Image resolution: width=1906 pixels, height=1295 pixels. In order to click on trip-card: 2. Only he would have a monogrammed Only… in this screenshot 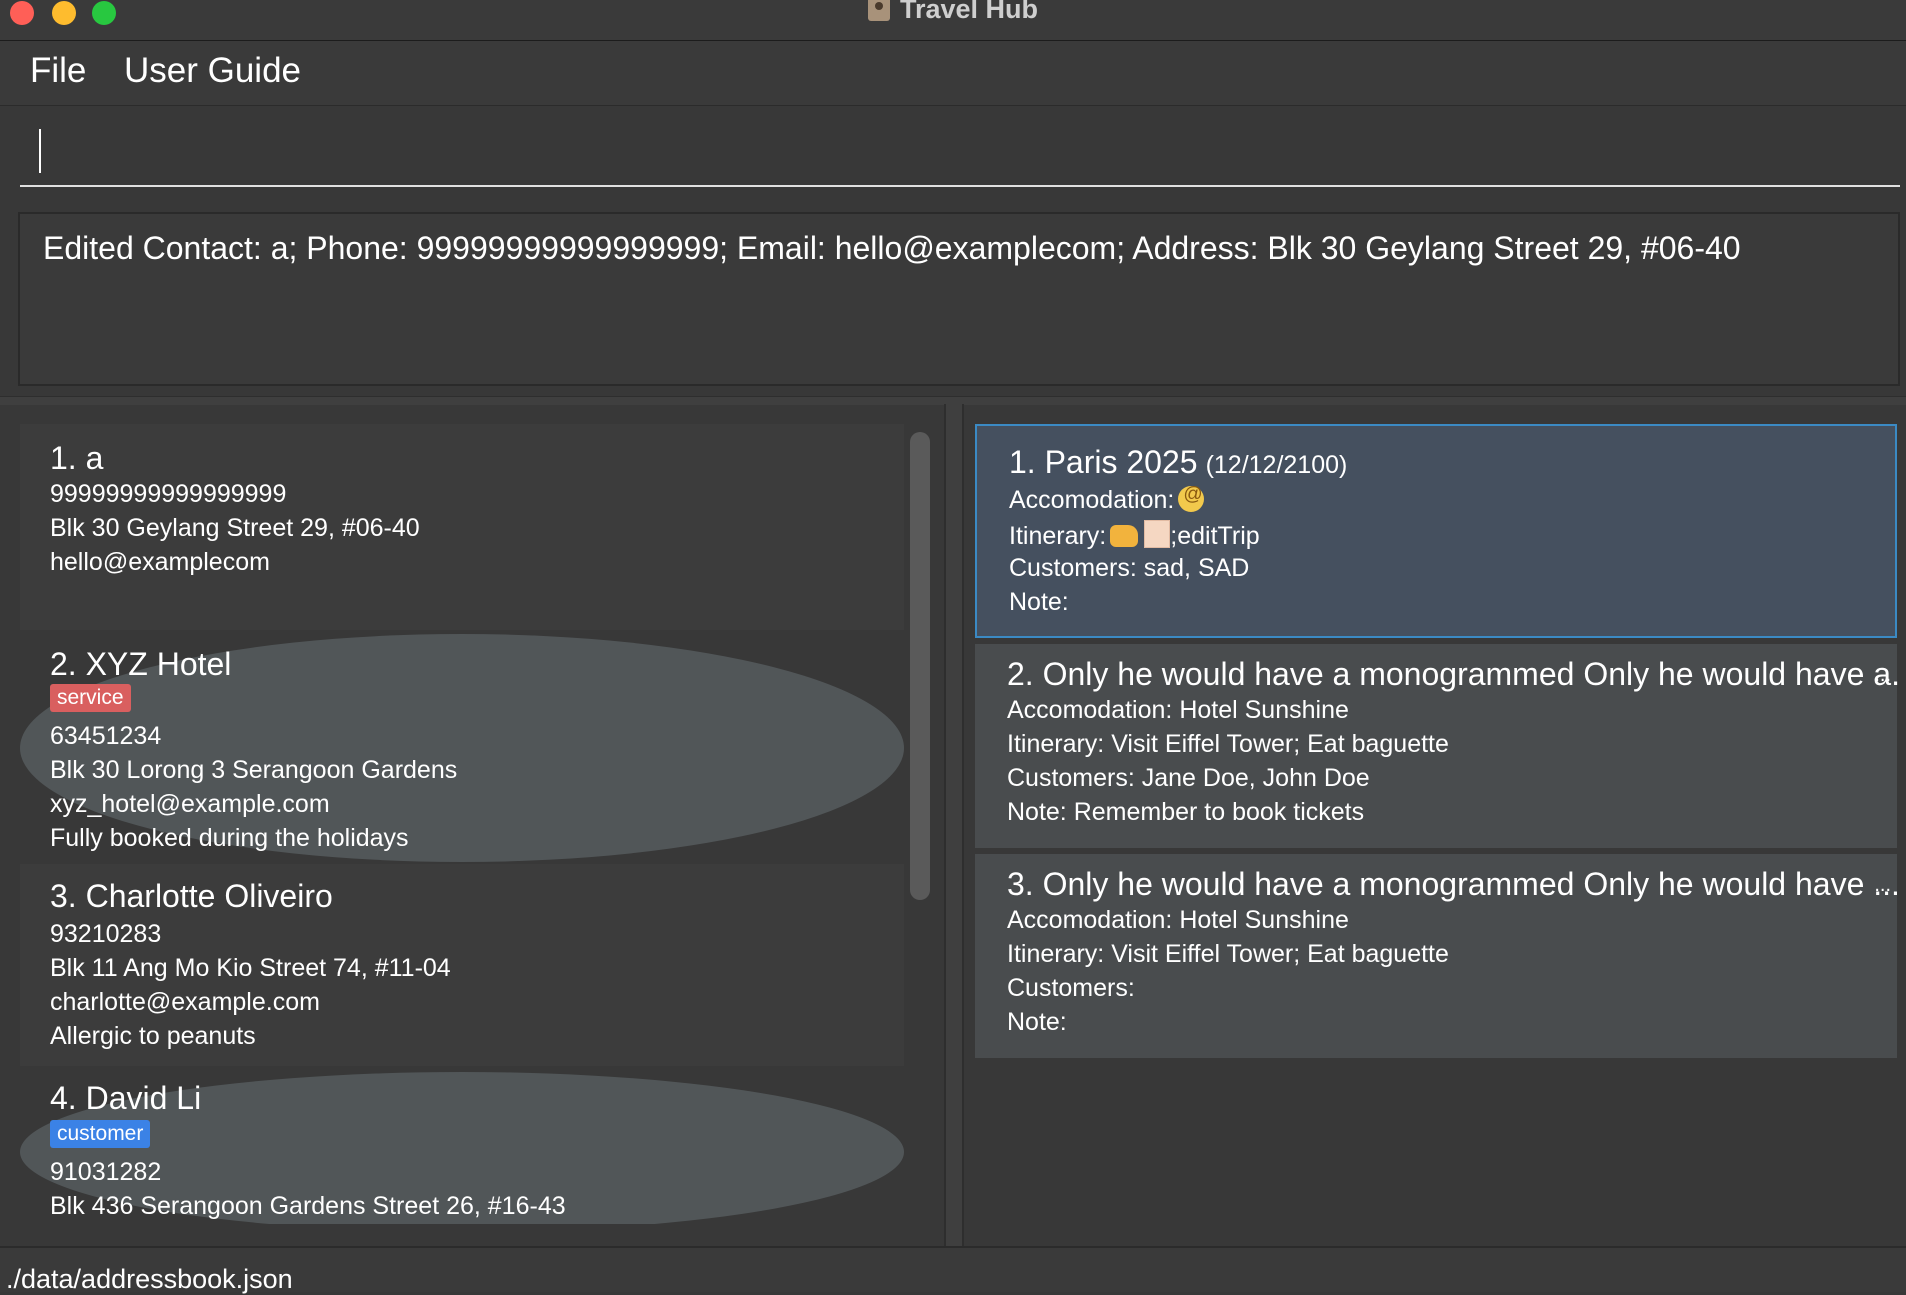, I will do `click(1437, 746)`.